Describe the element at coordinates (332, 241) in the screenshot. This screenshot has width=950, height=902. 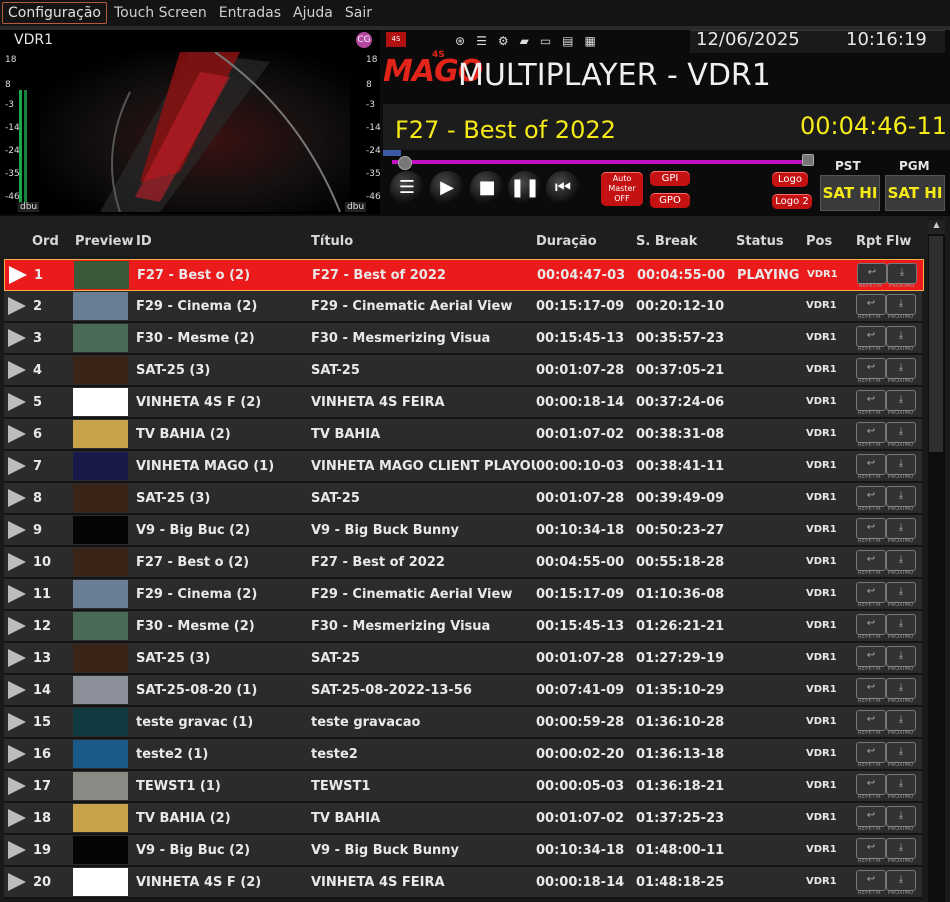
I see `col-titulo: Título` at that location.